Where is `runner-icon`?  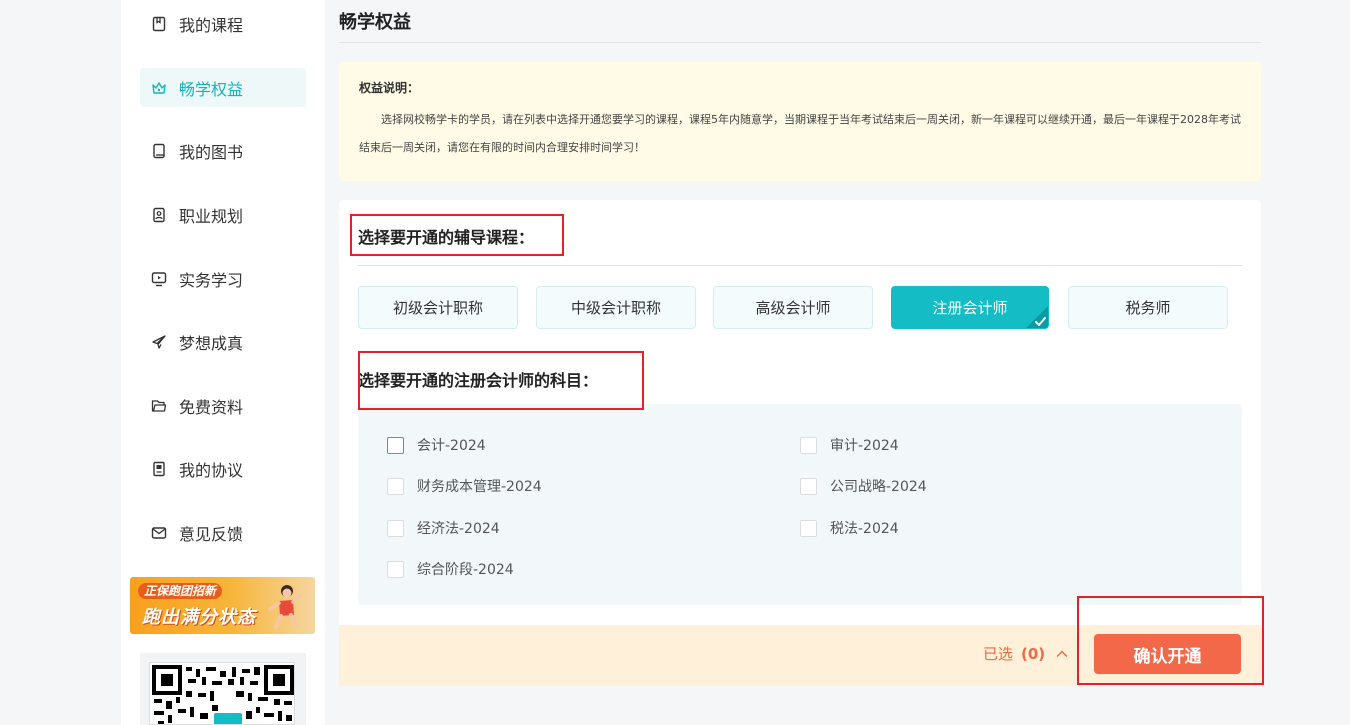
runner-icon is located at coordinates (284, 607).